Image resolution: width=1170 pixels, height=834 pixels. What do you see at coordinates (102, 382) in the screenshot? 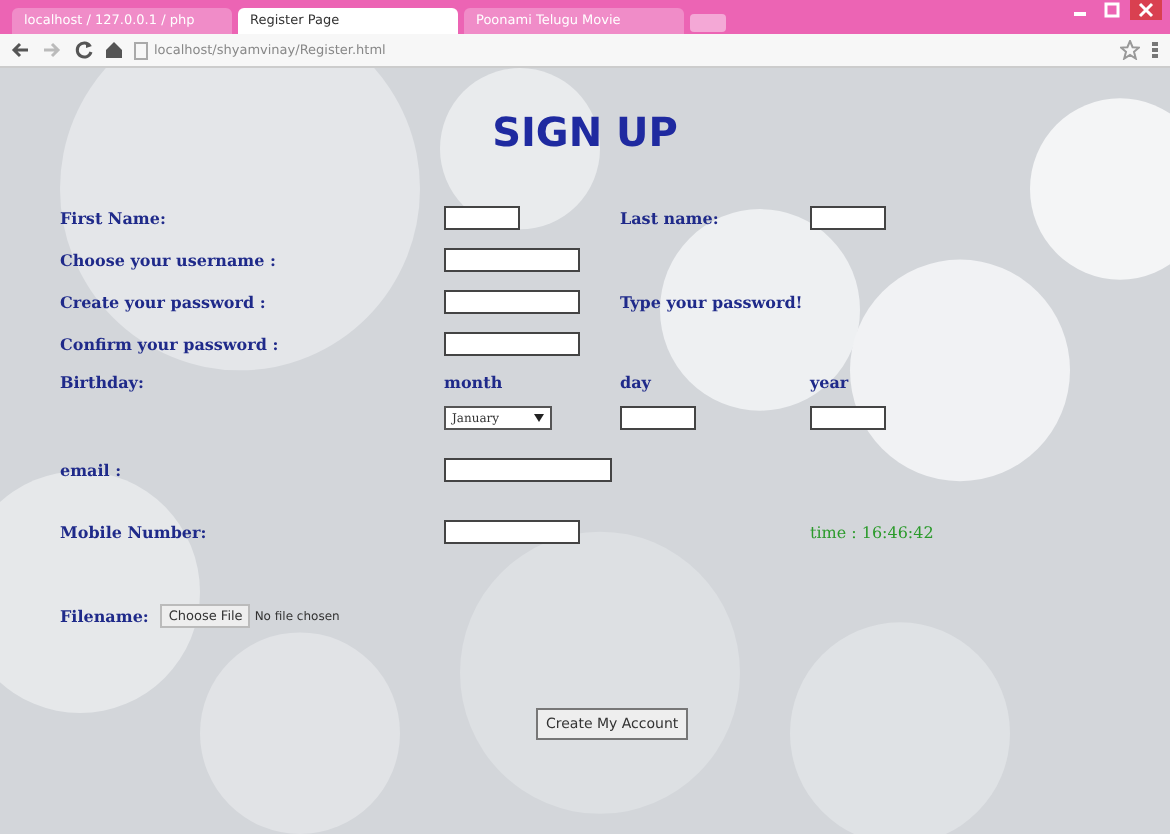
I see `field-label: Birthday:` at bounding box center [102, 382].